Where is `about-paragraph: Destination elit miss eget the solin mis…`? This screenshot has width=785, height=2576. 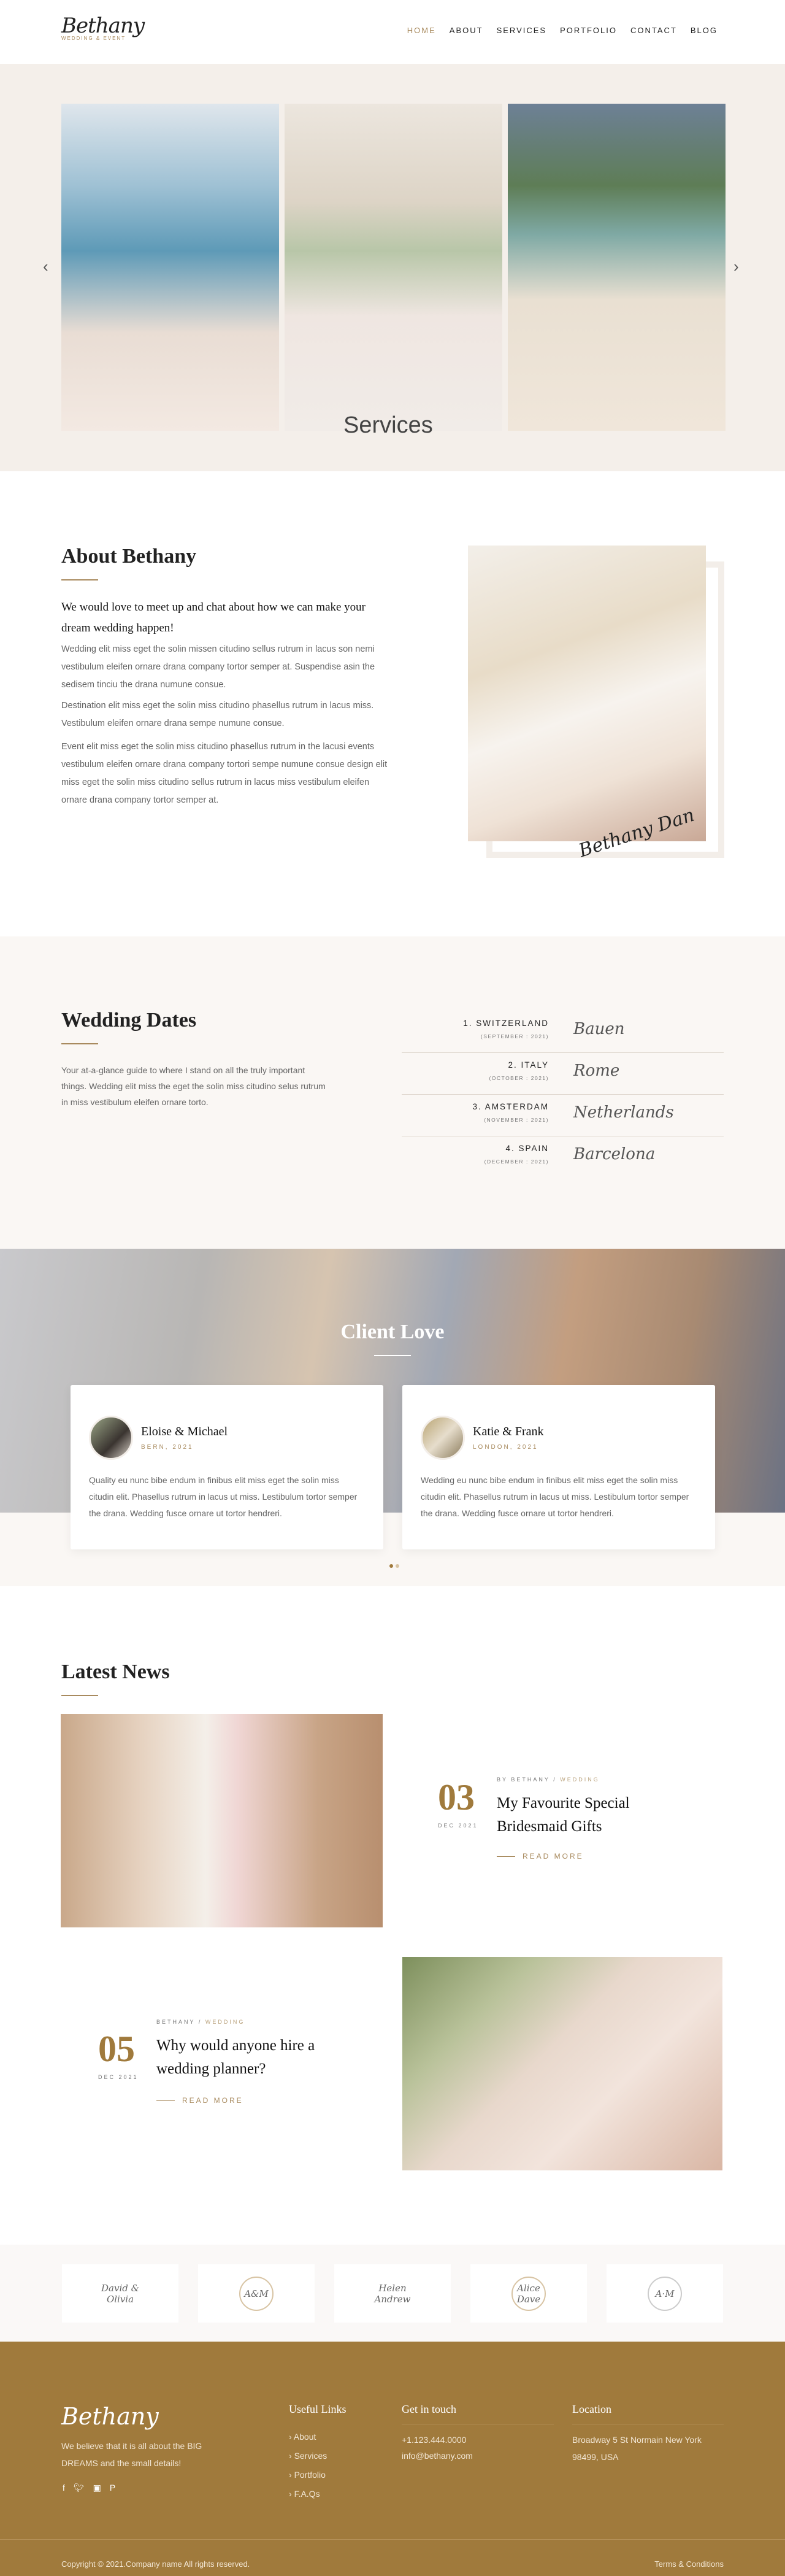 about-paragraph: Destination elit miss eget the solin mis… is located at coordinates (217, 714).